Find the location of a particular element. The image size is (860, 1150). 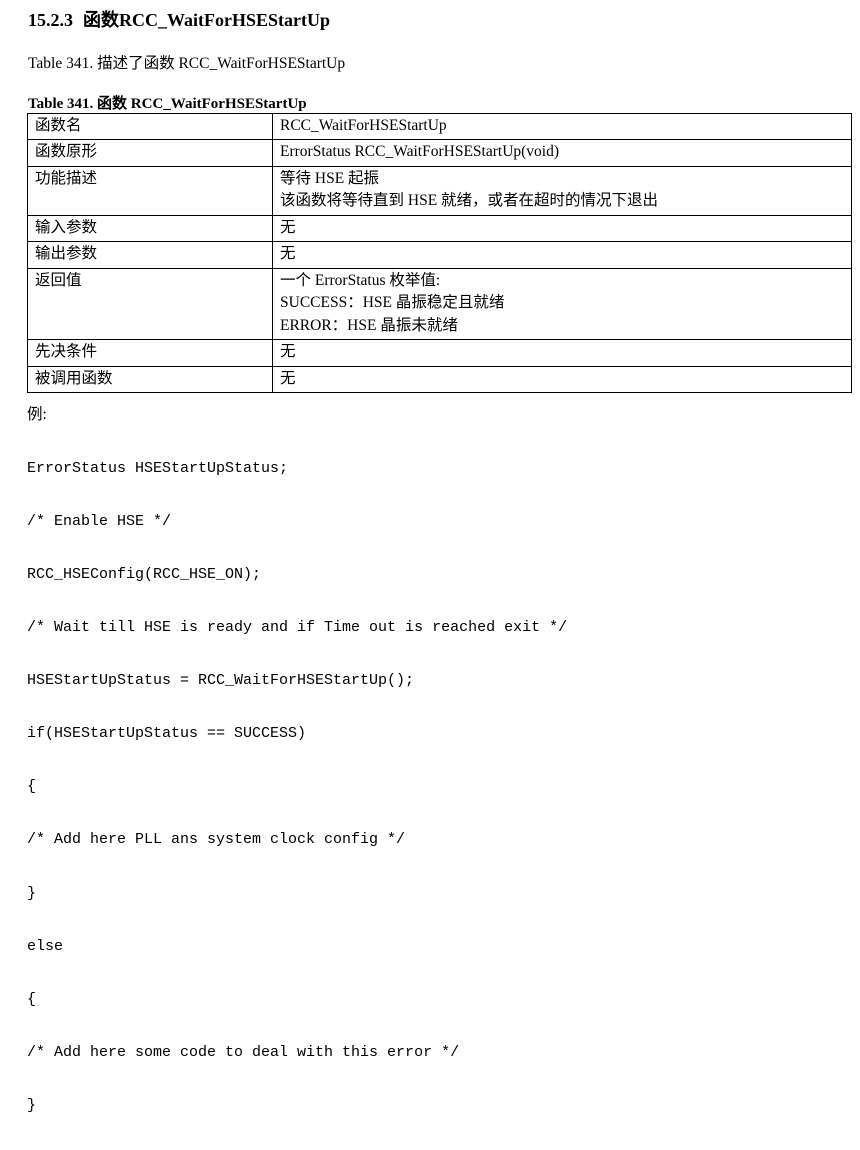

row-label: 输入参数 is located at coordinates (150, 228).